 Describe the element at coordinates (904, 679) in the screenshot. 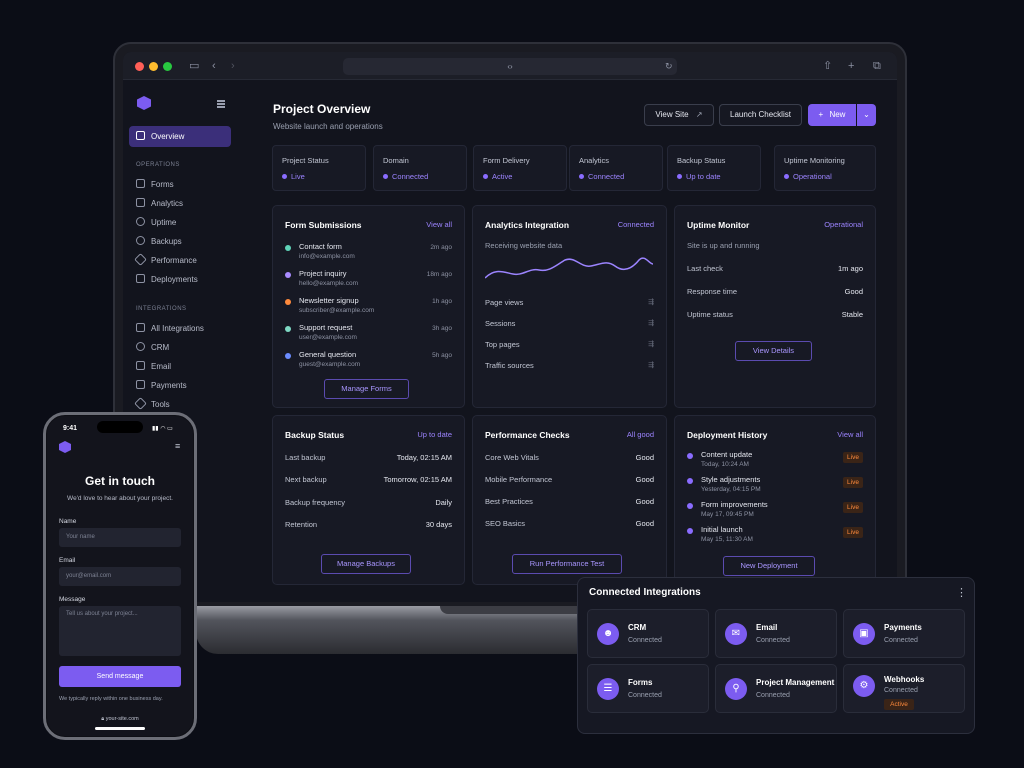

I see `integration-name: Webhooks` at that location.